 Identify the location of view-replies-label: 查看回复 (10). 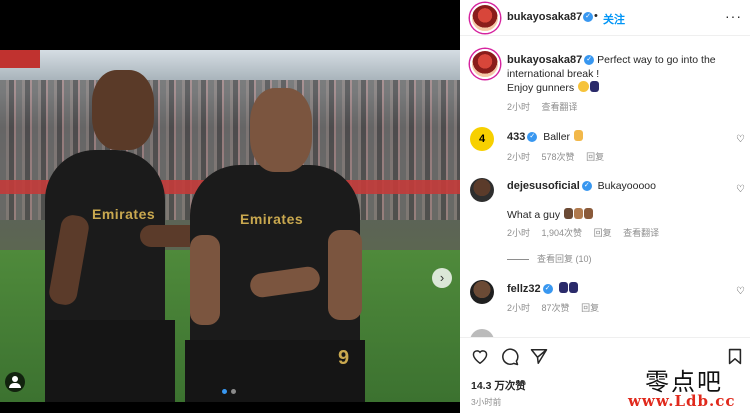
(564, 259).